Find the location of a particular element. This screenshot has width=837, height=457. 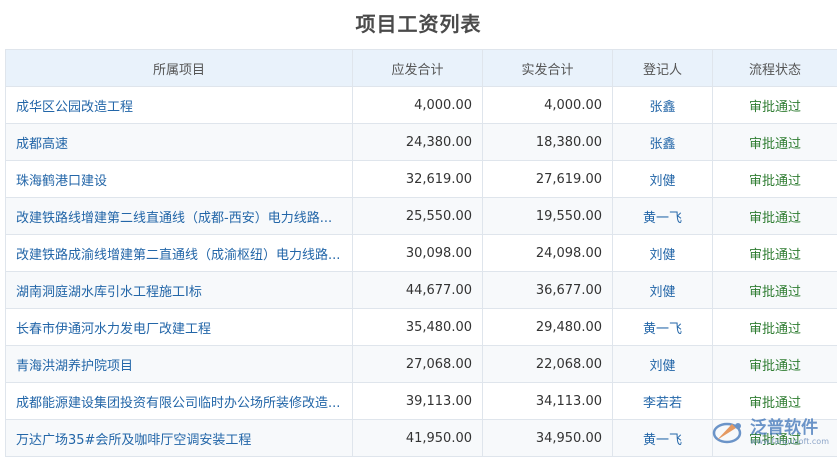

page-title: 项目工资列表 is located at coordinates (418, 24).